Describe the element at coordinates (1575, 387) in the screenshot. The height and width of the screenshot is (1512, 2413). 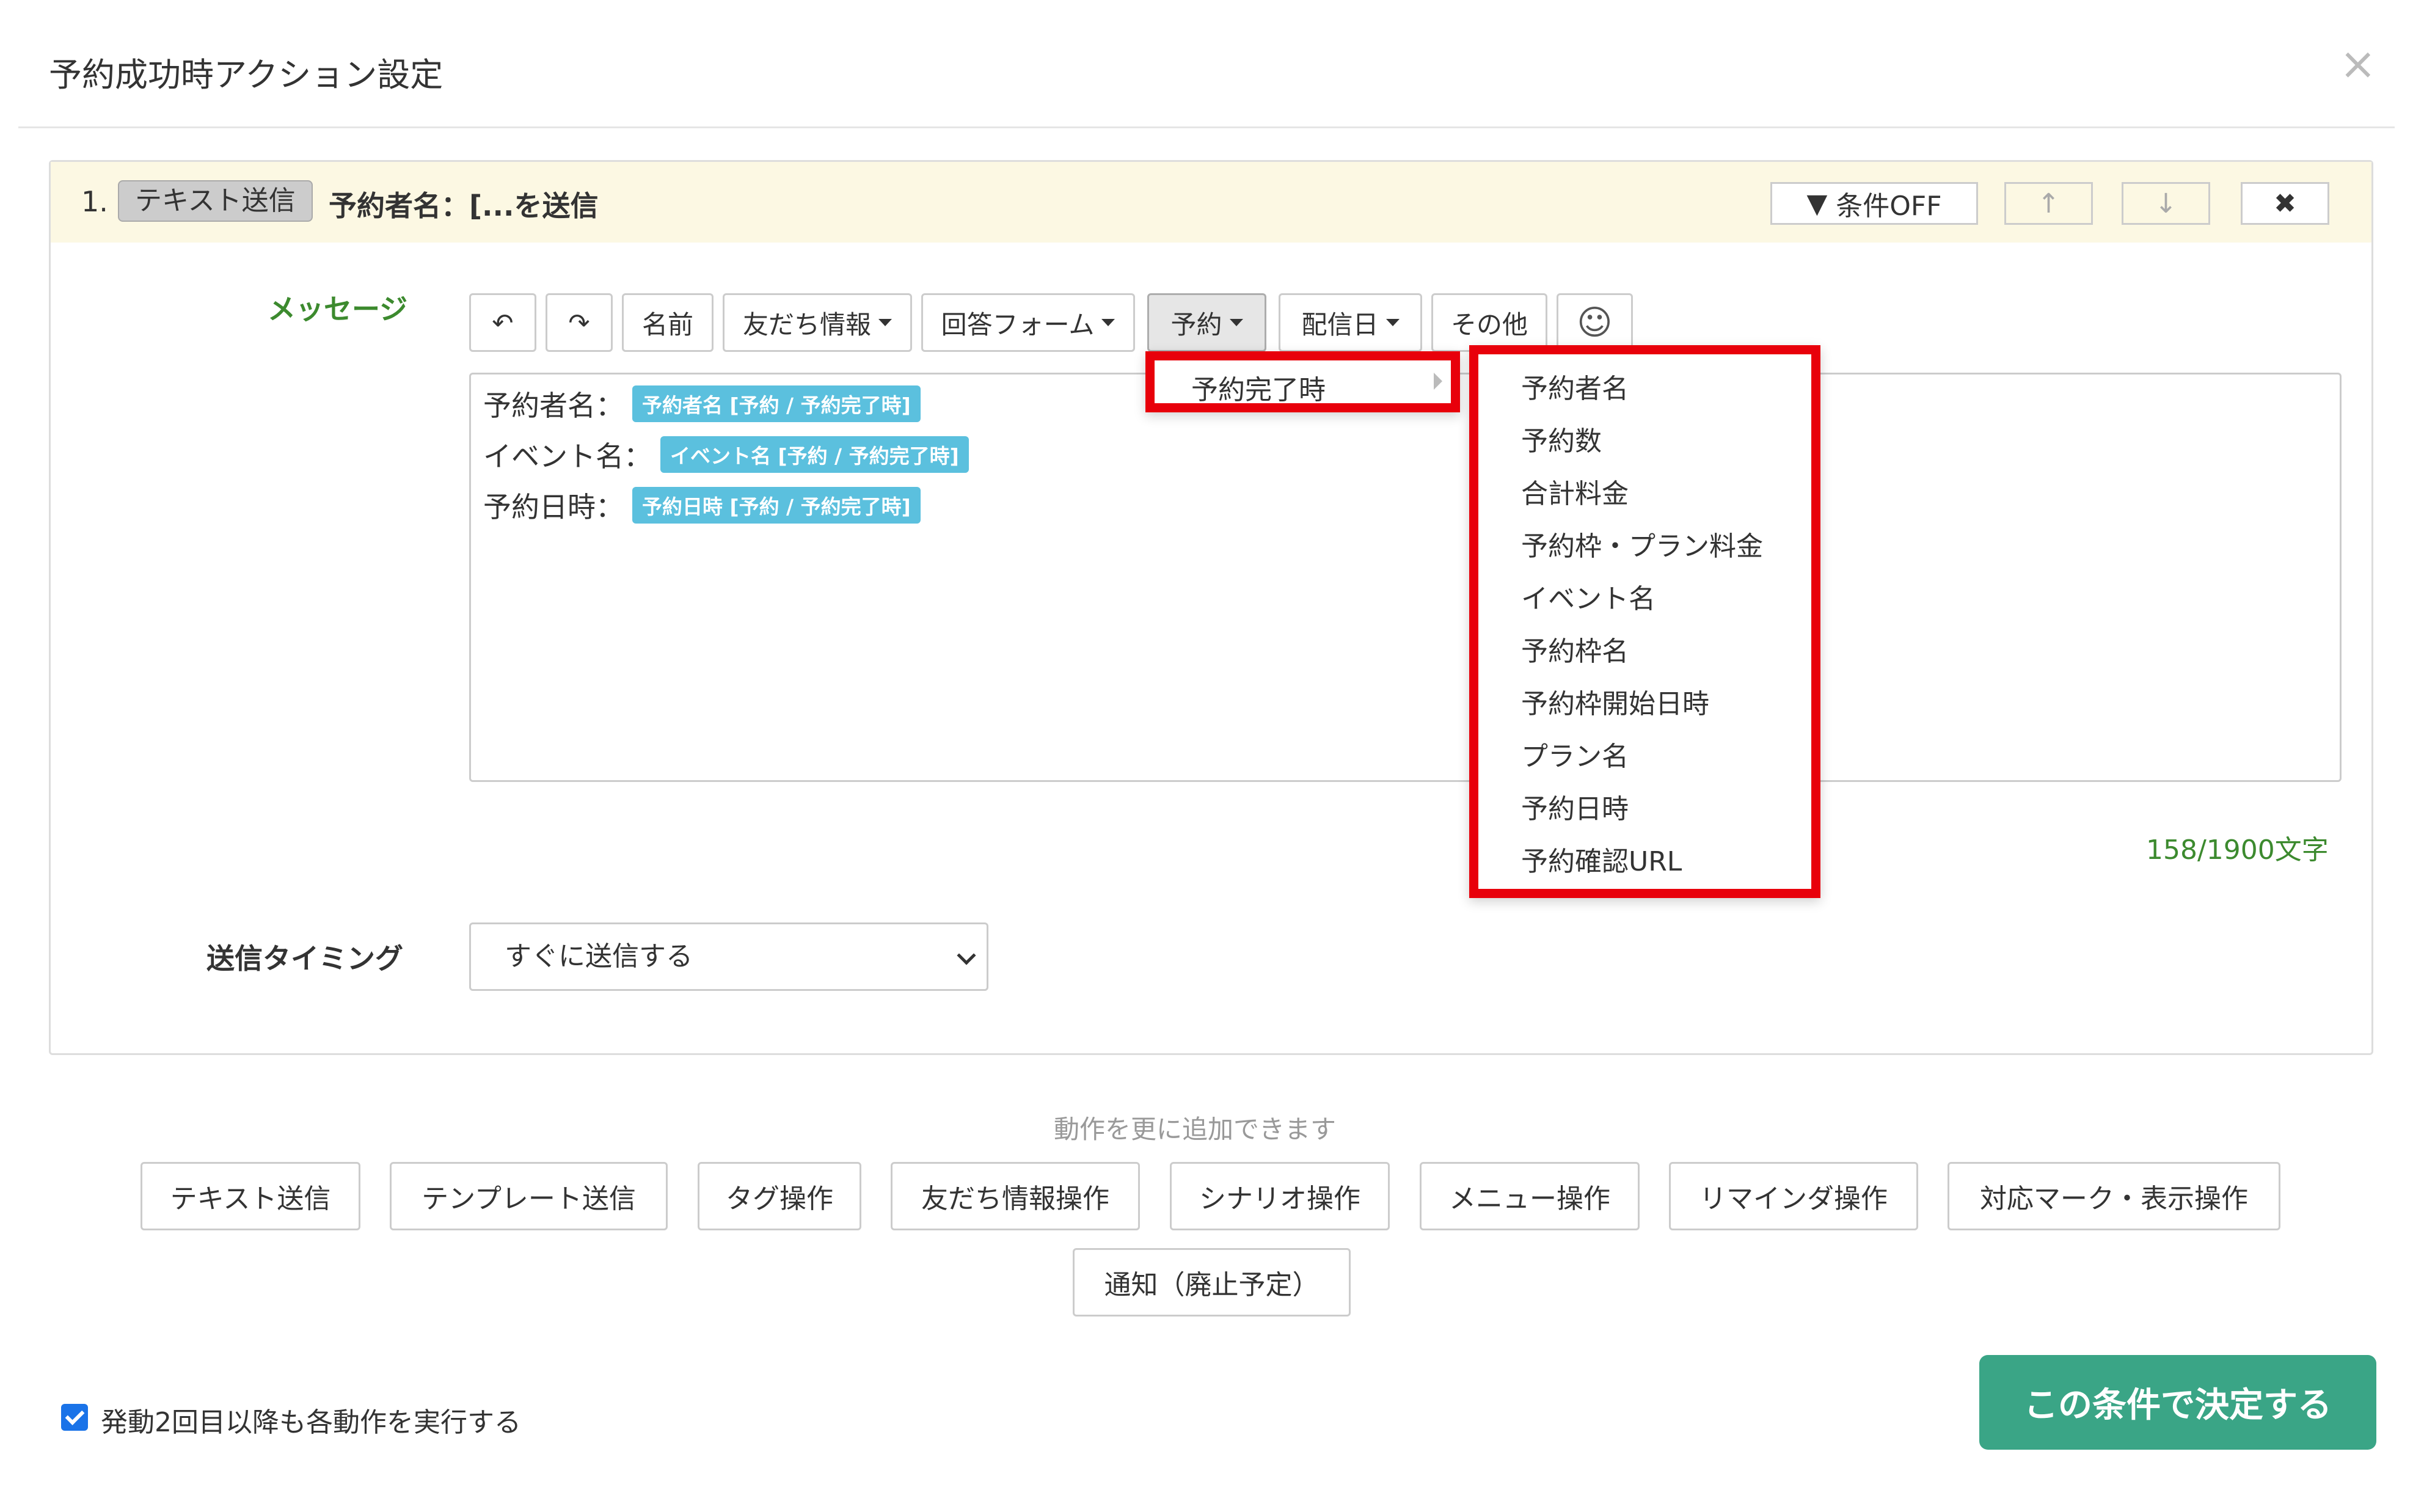
I see `menu-item-reserver-name: 予約者名` at that location.